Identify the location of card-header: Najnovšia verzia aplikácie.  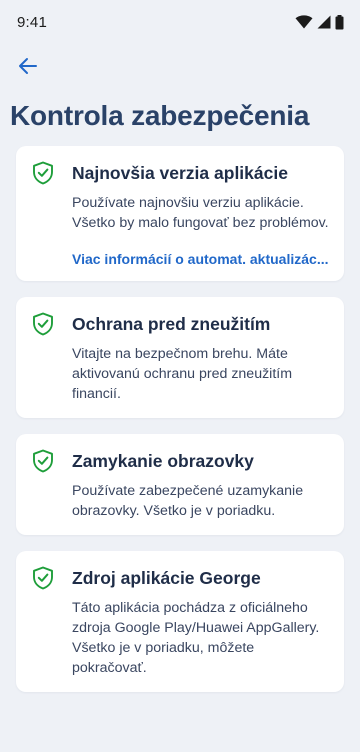
(181, 173).